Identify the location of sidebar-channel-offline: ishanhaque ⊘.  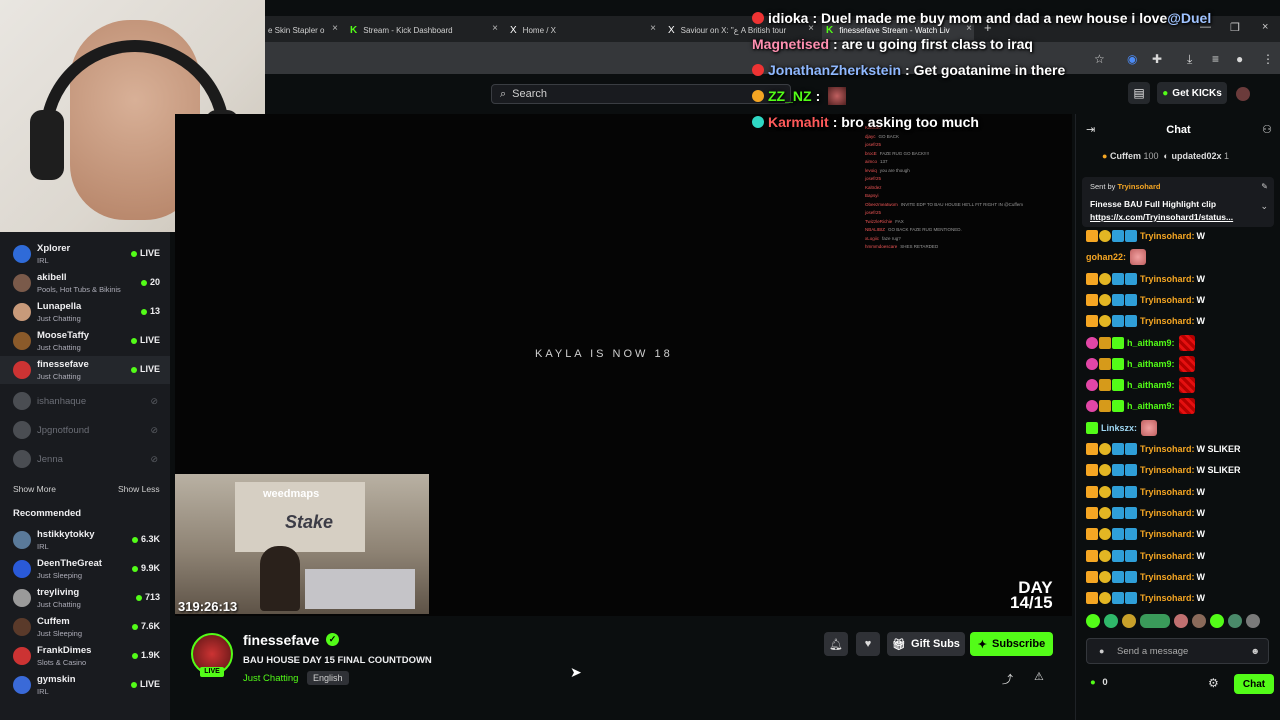
(85, 401).